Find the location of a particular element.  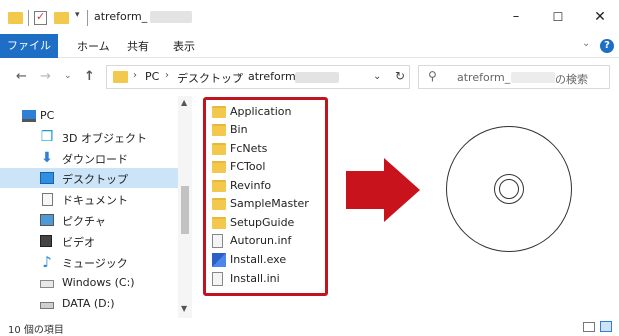

file-name: Install.exe is located at coordinates (258, 259).